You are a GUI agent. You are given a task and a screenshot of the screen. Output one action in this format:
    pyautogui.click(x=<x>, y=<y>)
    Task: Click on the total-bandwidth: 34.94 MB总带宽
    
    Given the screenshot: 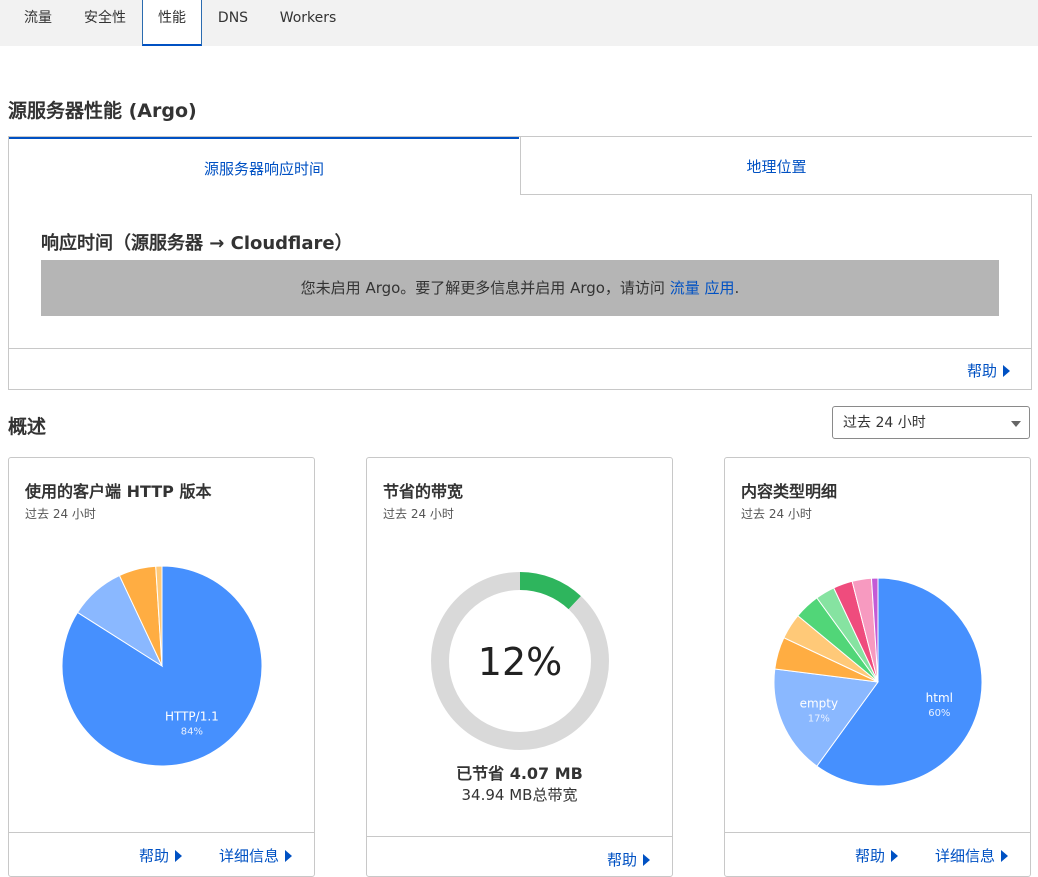 What is the action you would take?
    pyautogui.click(x=519, y=795)
    